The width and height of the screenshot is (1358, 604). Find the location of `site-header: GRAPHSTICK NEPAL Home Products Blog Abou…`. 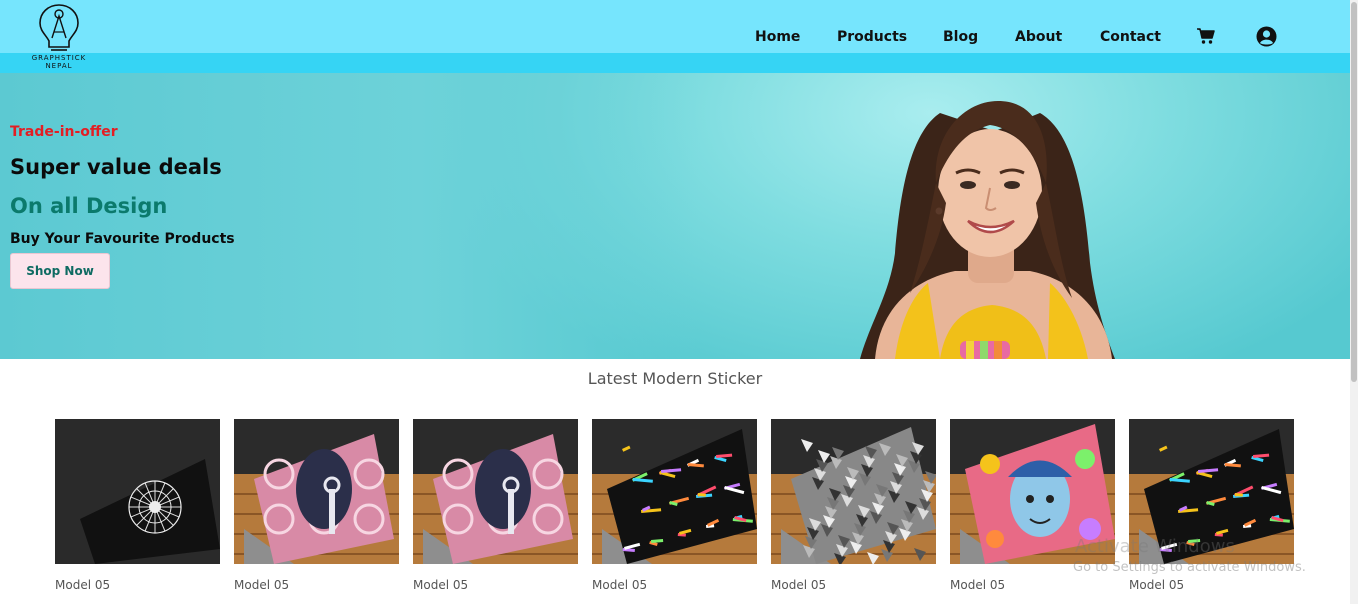

site-header: GRAPHSTICK NEPAL Home Products Blog Abou… is located at coordinates (675, 36).